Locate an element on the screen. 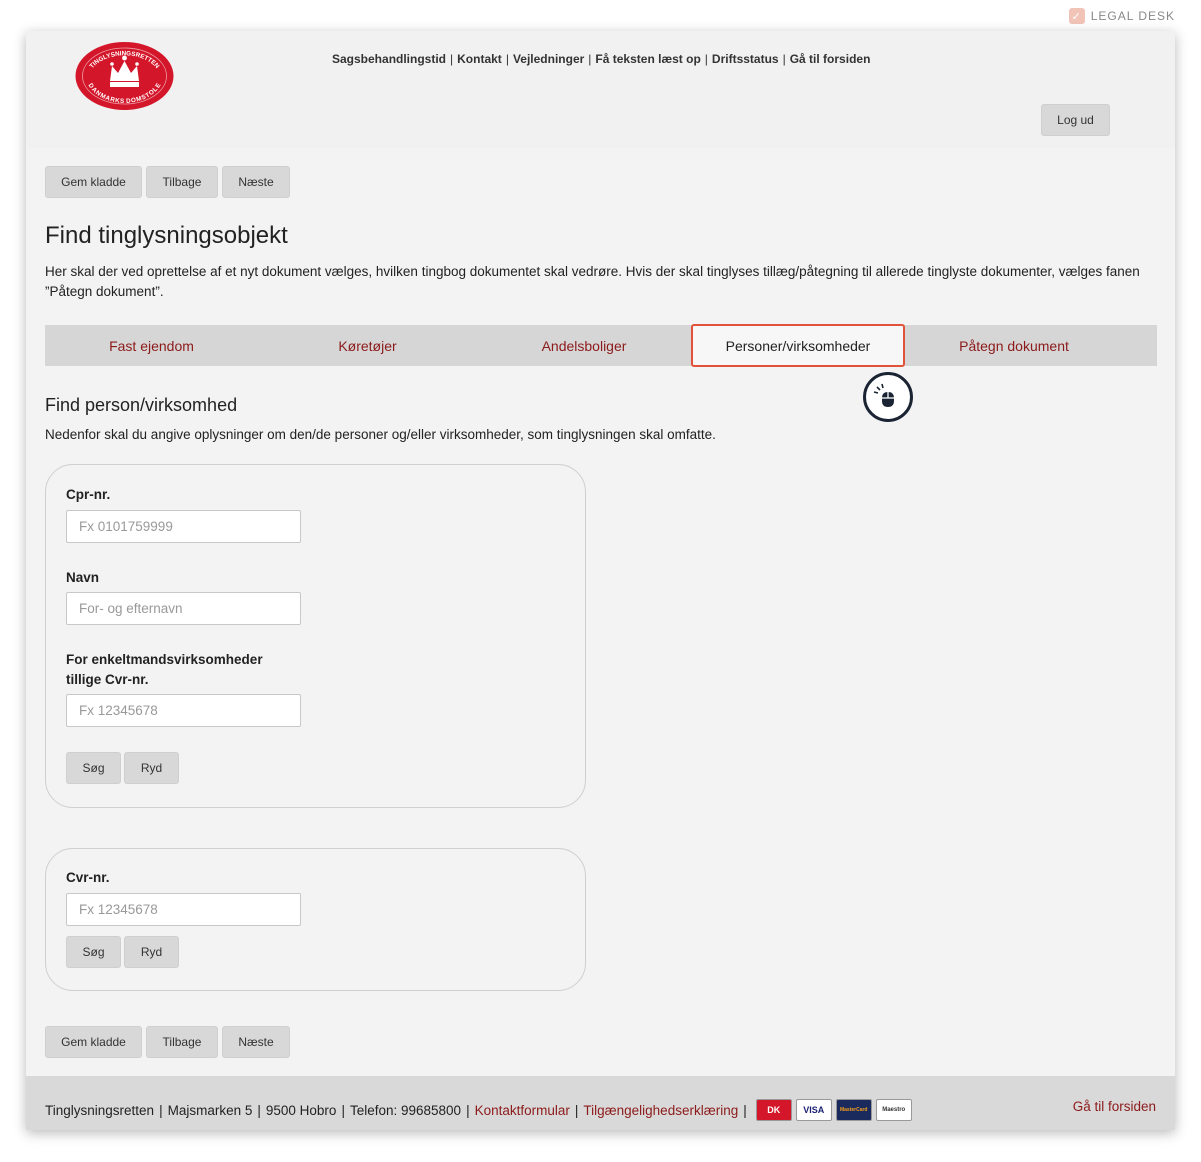  footer-org: Tinglysningsretten is located at coordinates (100, 1110).